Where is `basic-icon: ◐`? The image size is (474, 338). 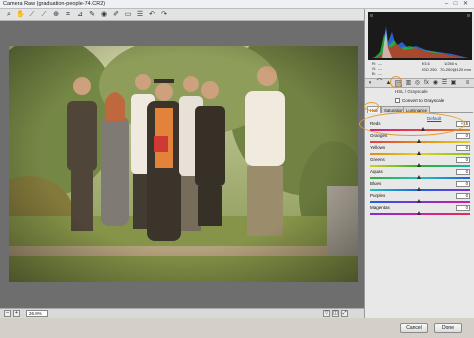
basic-icon: ◐ is located at coordinates (370, 83).